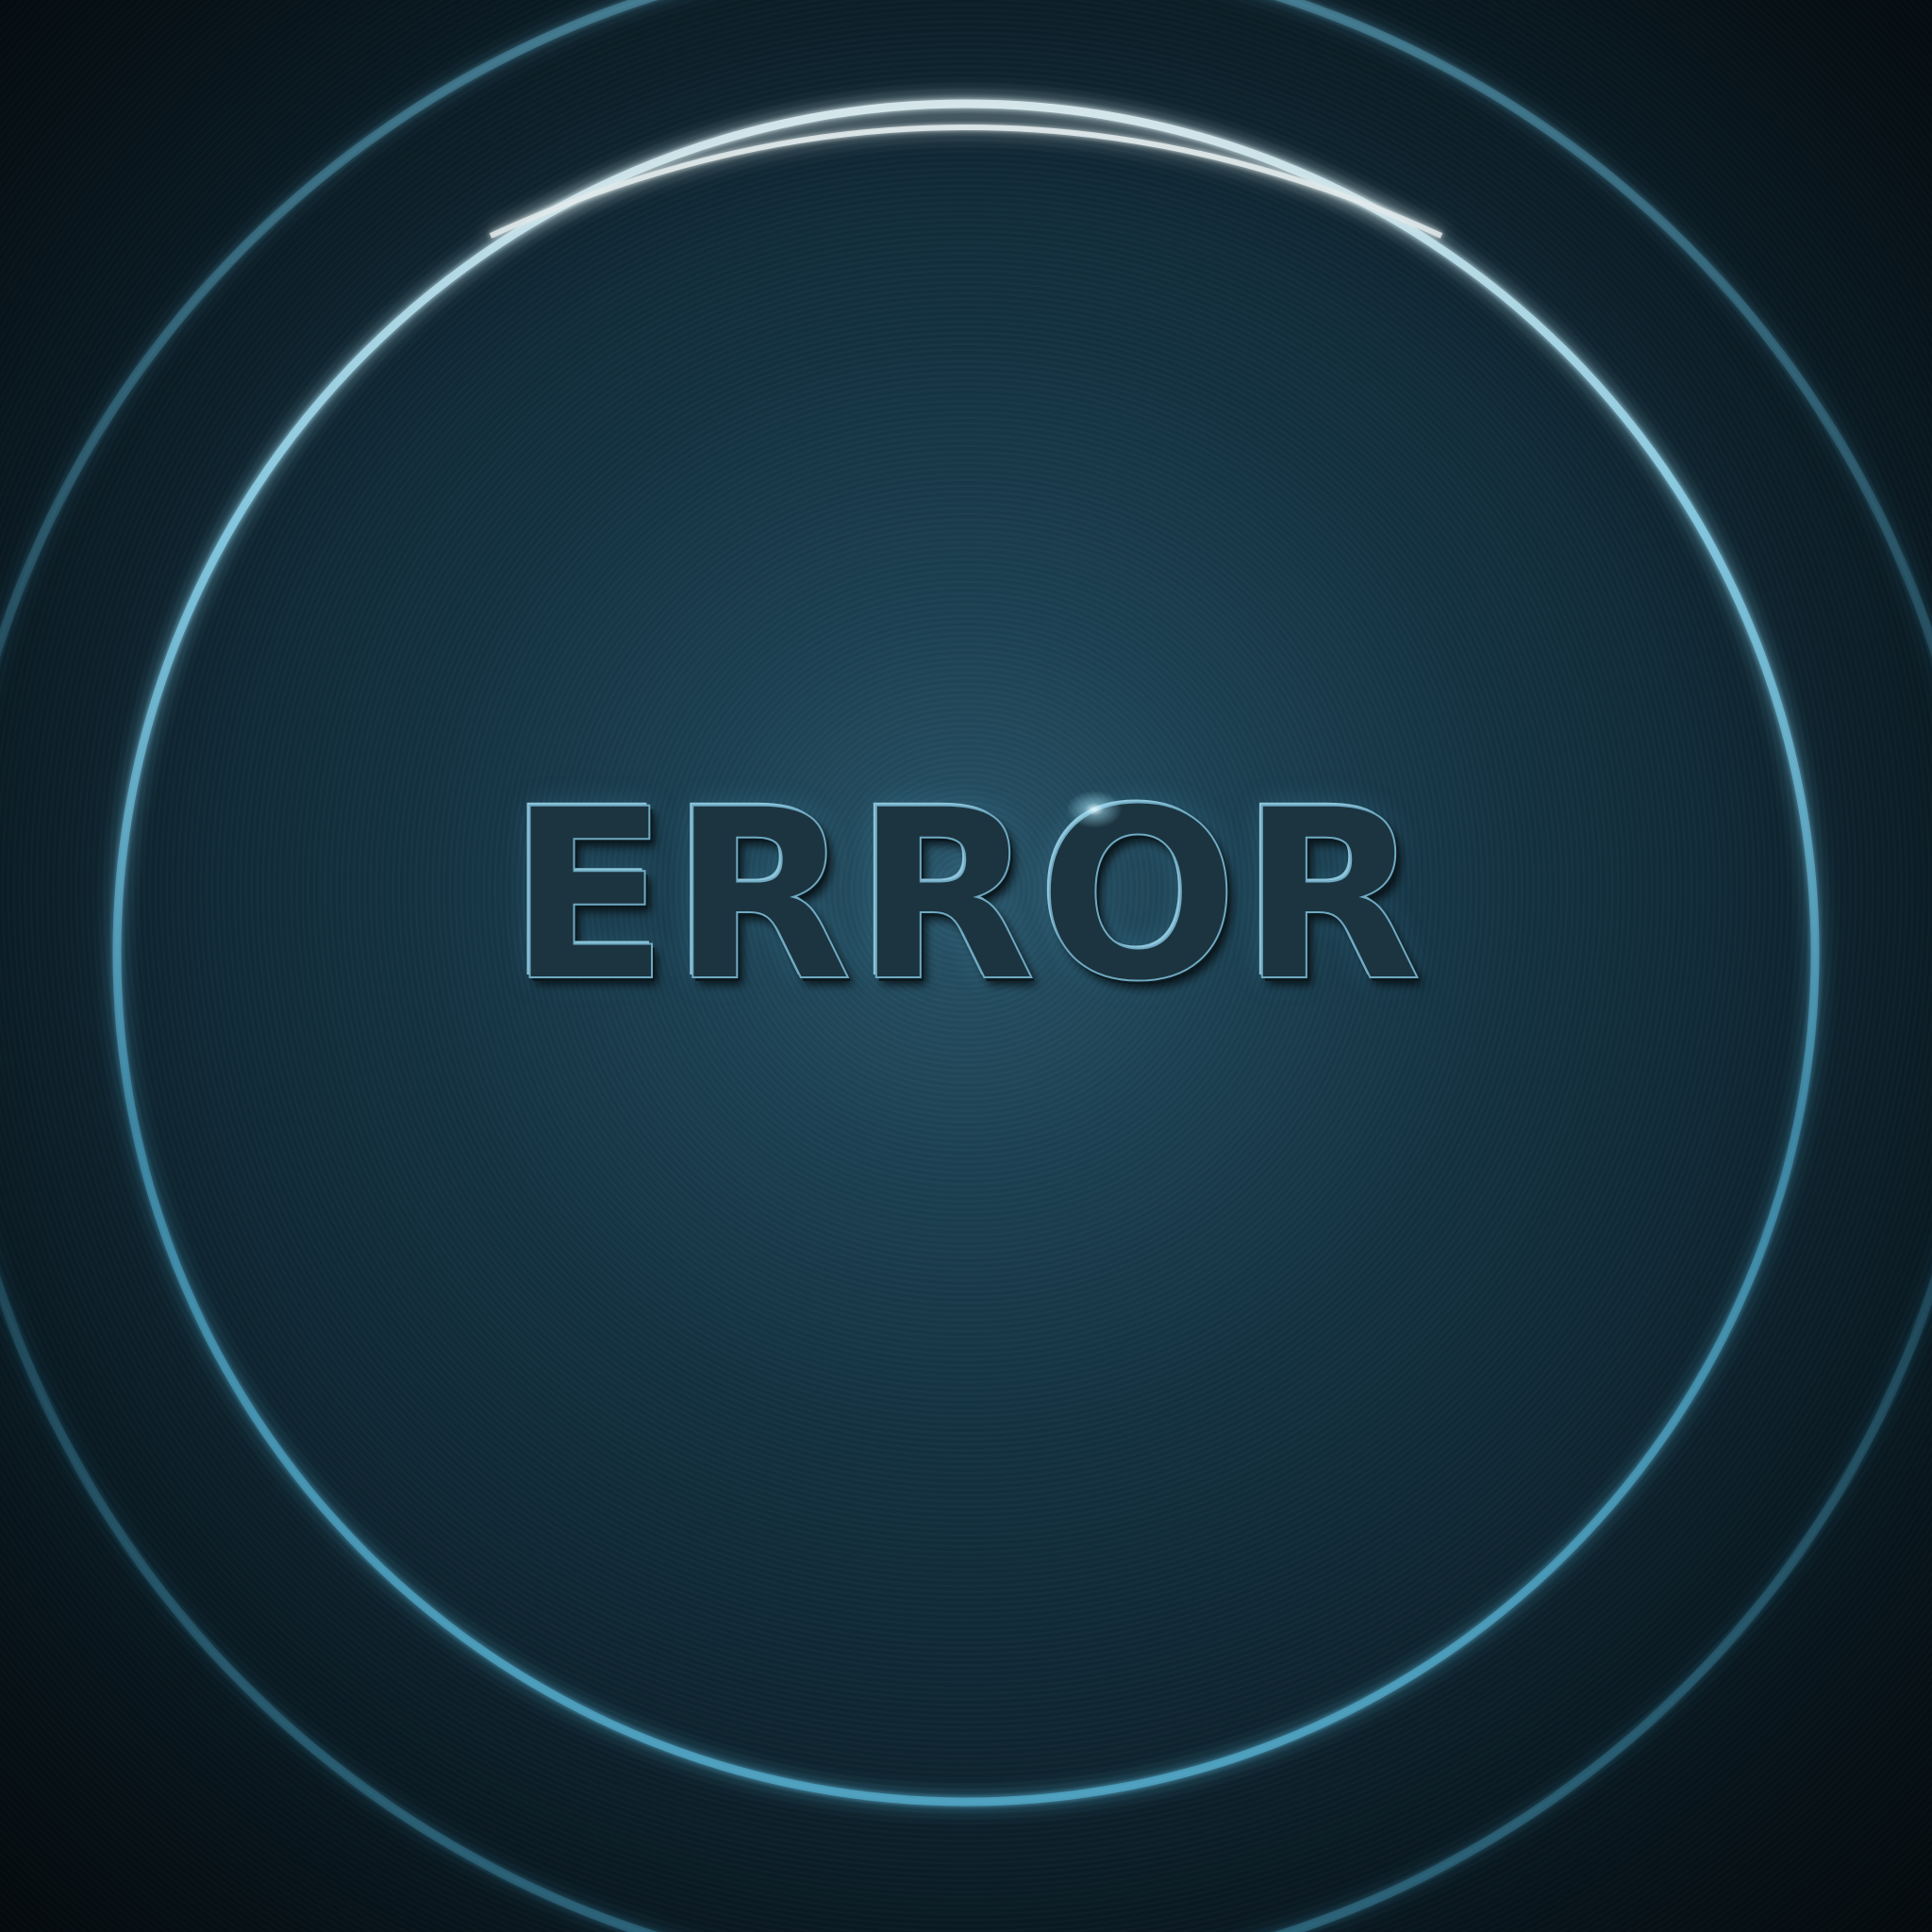 The image size is (1932, 1932). What do you see at coordinates (966, 895) in the screenshot?
I see `error-title: ERROR` at bounding box center [966, 895].